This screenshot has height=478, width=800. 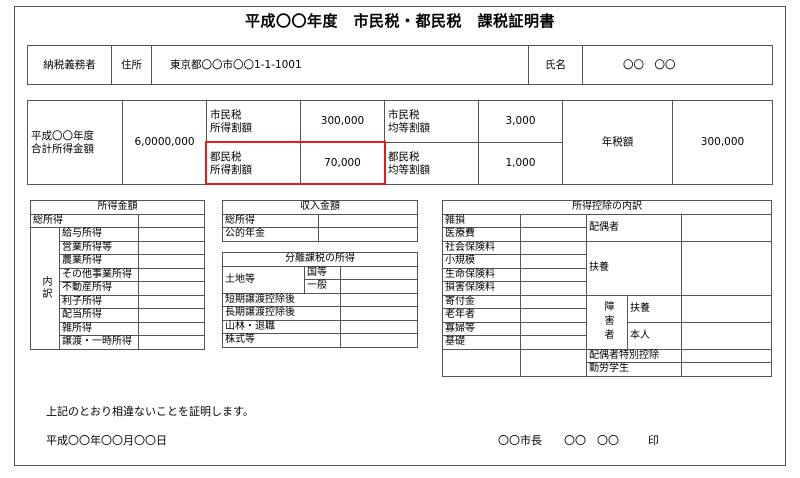 I want to click on separate-item: 長期譲渡控除後, so click(x=281, y=313).